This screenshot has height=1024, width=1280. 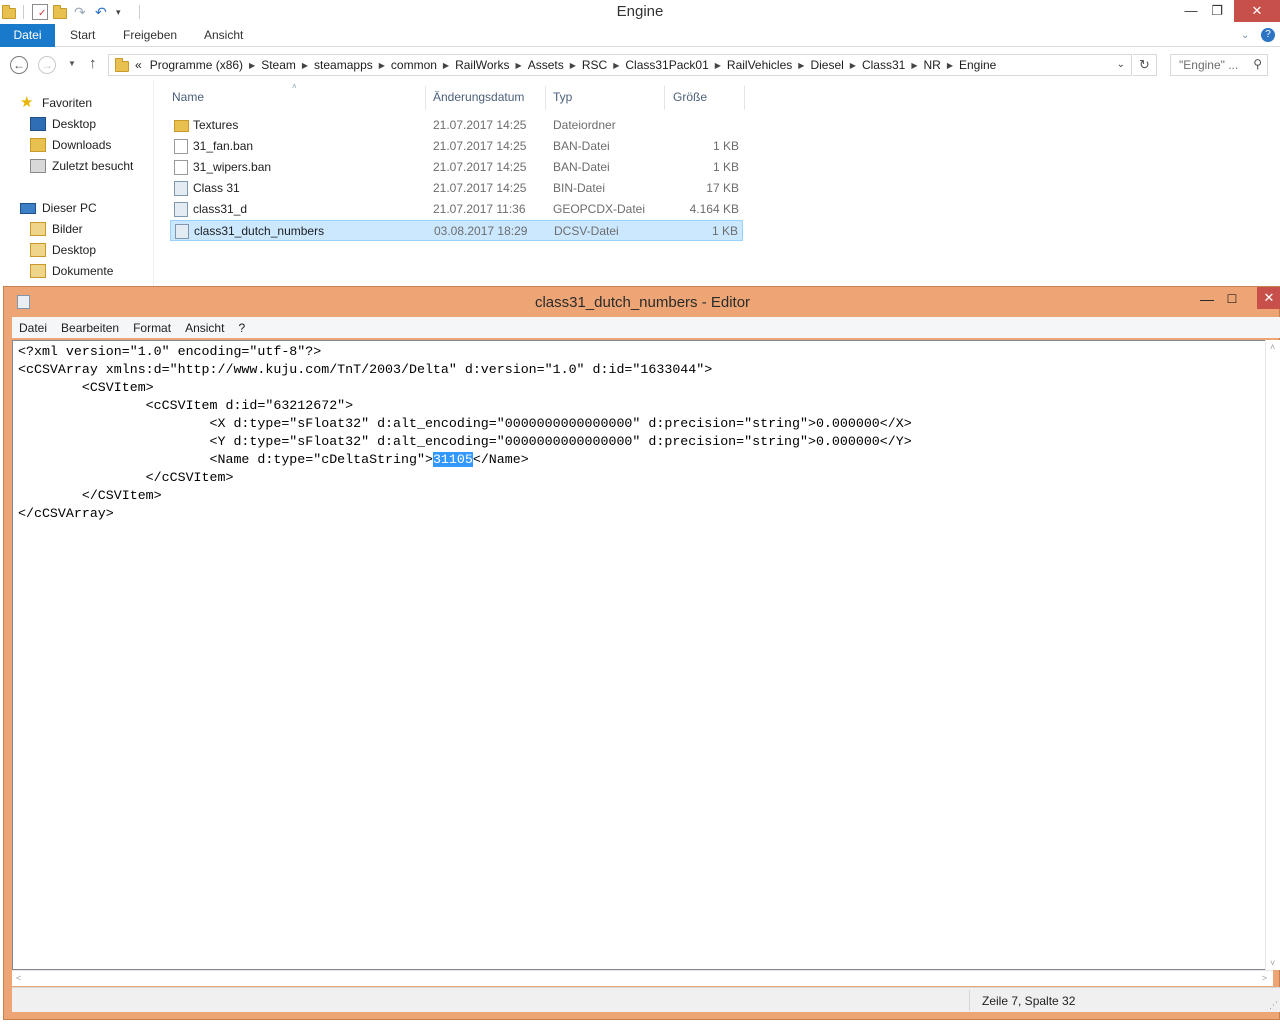 What do you see at coordinates (71, 271) in the screenshot?
I see `nav-item-documents: Dokumente` at bounding box center [71, 271].